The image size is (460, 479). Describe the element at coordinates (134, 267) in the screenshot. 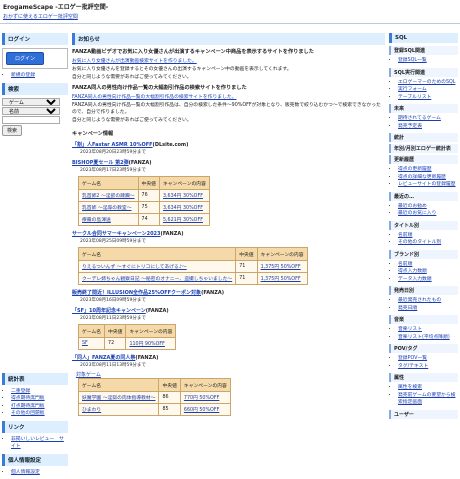

I see `game-link: りえるついんず ～すぐにトリコにしてあげる♪～` at that location.